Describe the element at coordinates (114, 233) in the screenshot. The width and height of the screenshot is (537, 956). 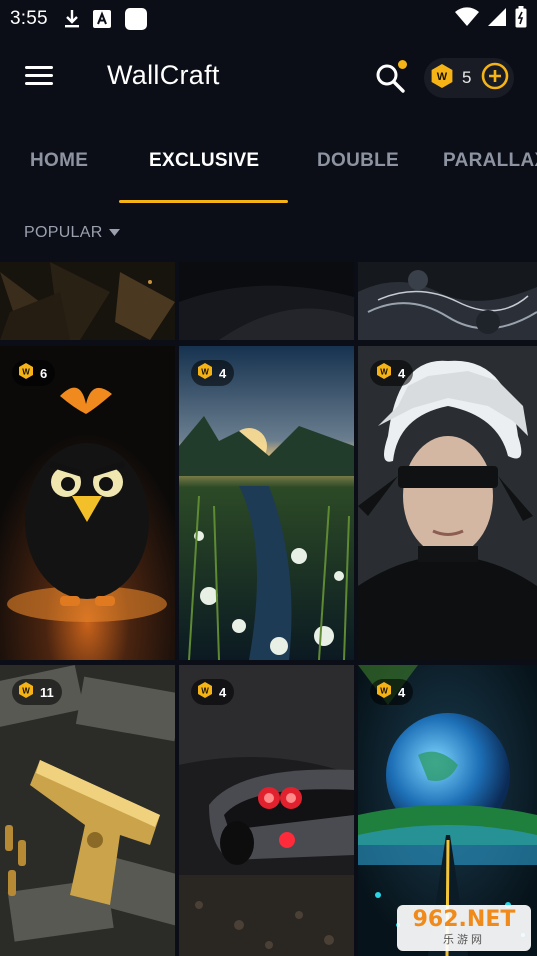
I see `caret-down-icon` at that location.